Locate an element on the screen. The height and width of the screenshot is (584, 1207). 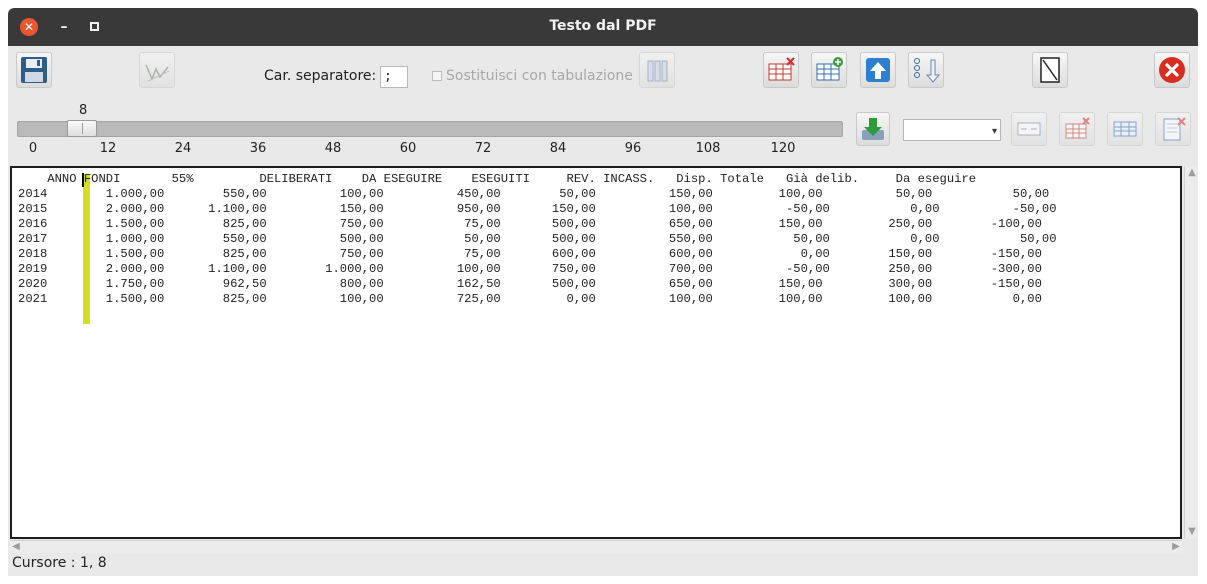
scroll-up-icon: ▲ is located at coordinates (1192, 173).